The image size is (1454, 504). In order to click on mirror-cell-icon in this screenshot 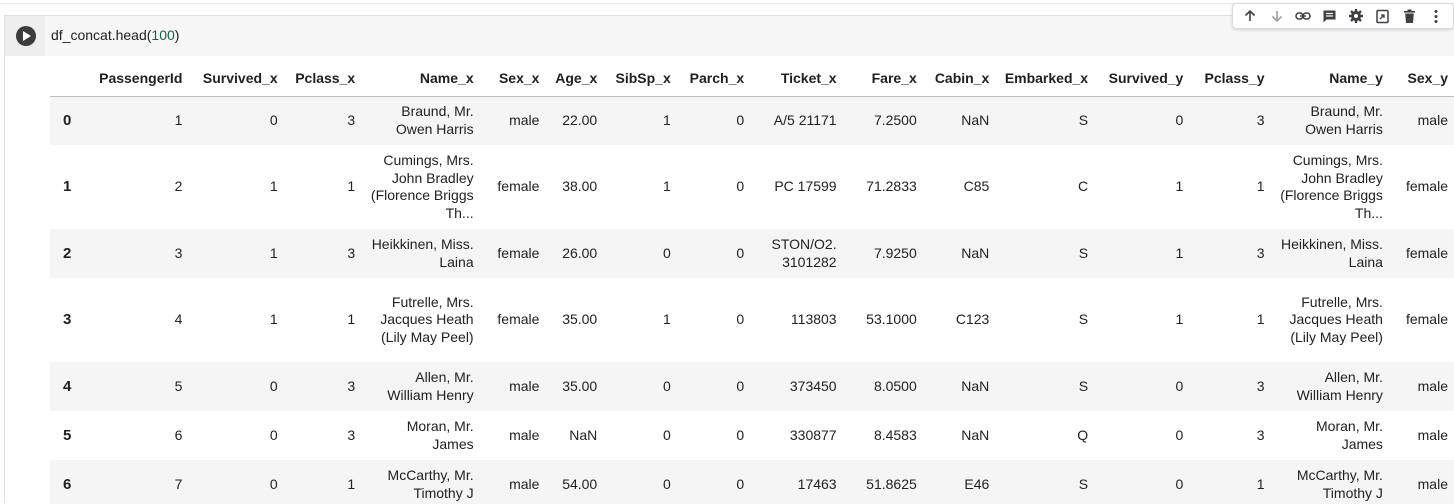, I will do `click(1382, 16)`.